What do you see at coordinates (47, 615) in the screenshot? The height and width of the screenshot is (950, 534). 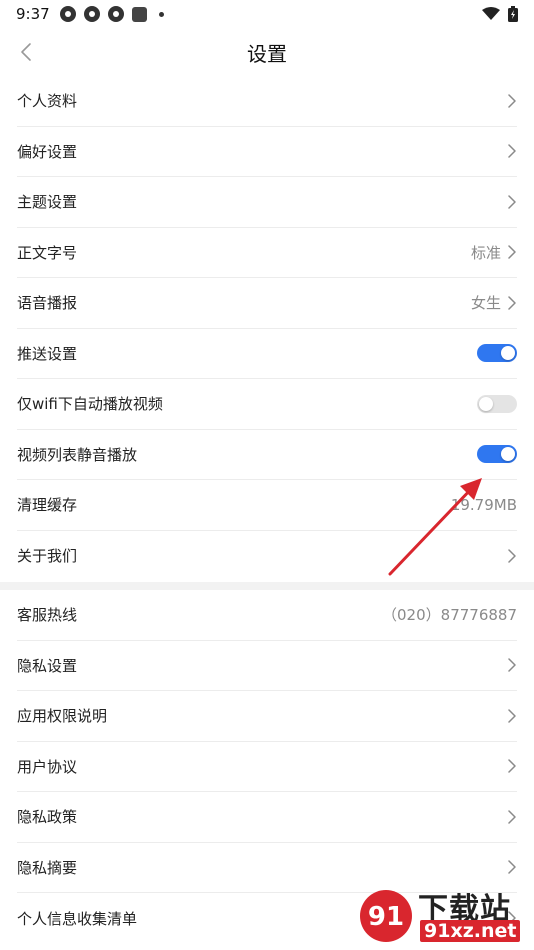 I see `settings-row-label: 客服热线` at bounding box center [47, 615].